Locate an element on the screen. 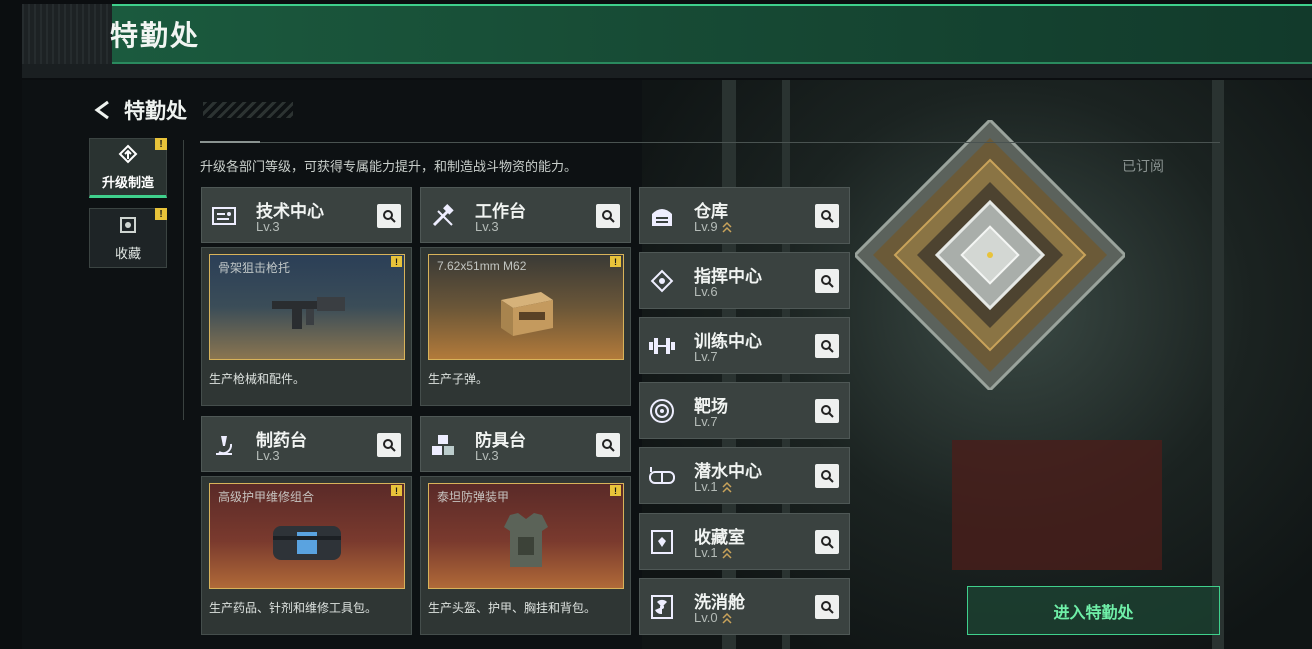  body-armor-icon is located at coordinates (526, 540).